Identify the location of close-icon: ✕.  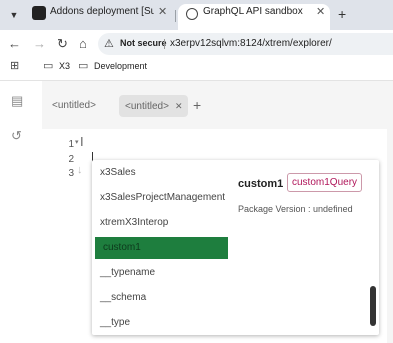
(179, 106).